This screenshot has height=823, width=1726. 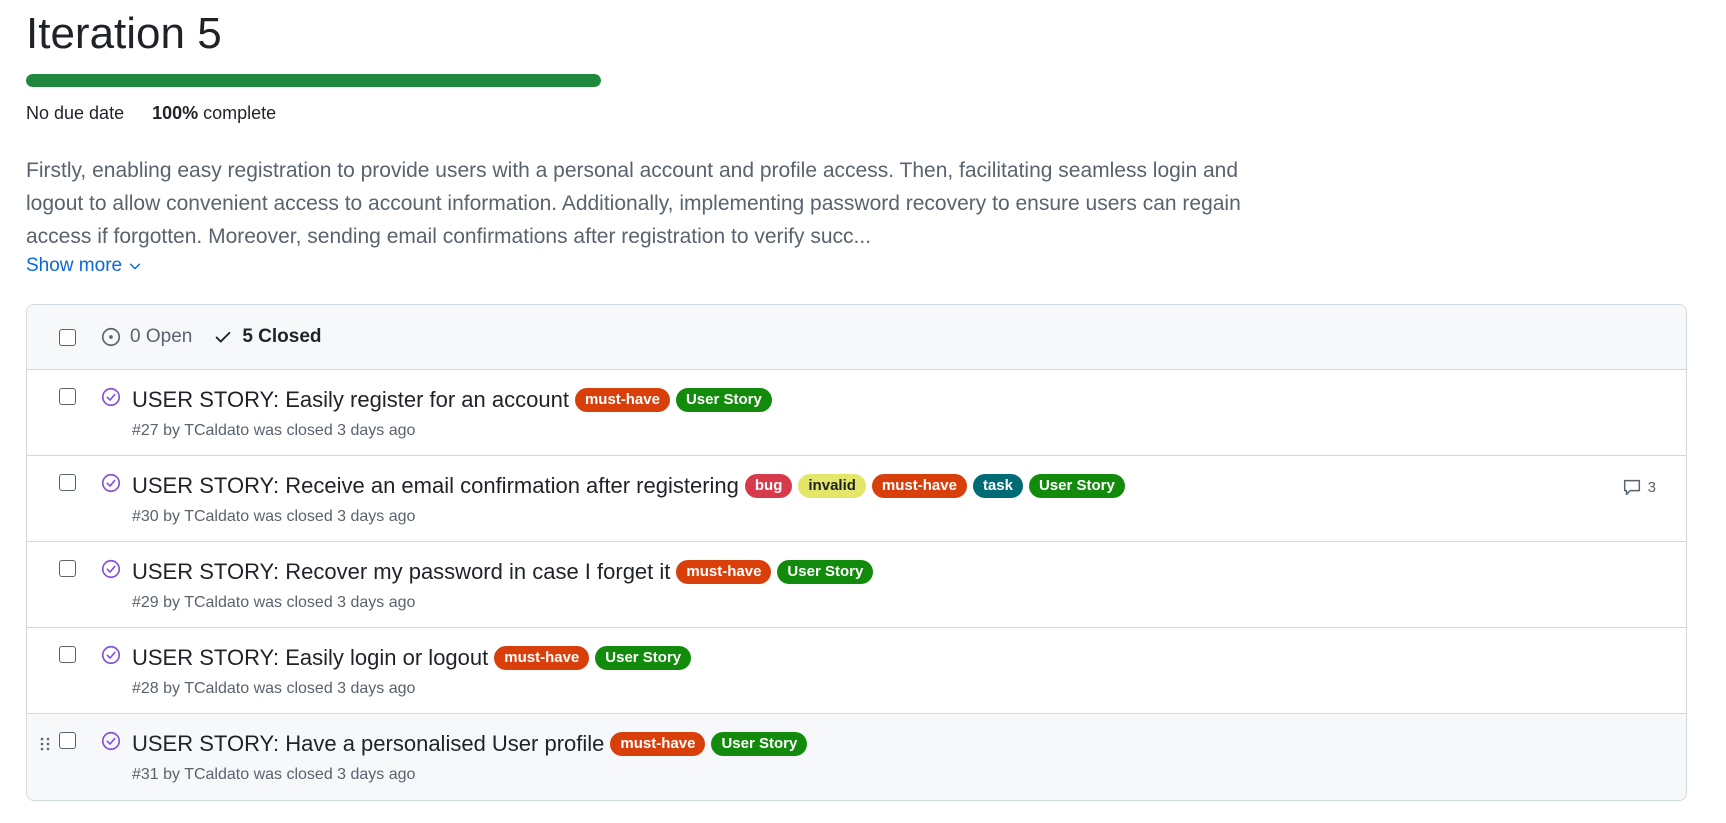 I want to click on issue-meta: #29 by TCaldato was closed 3 days ago, so click(x=274, y=602).